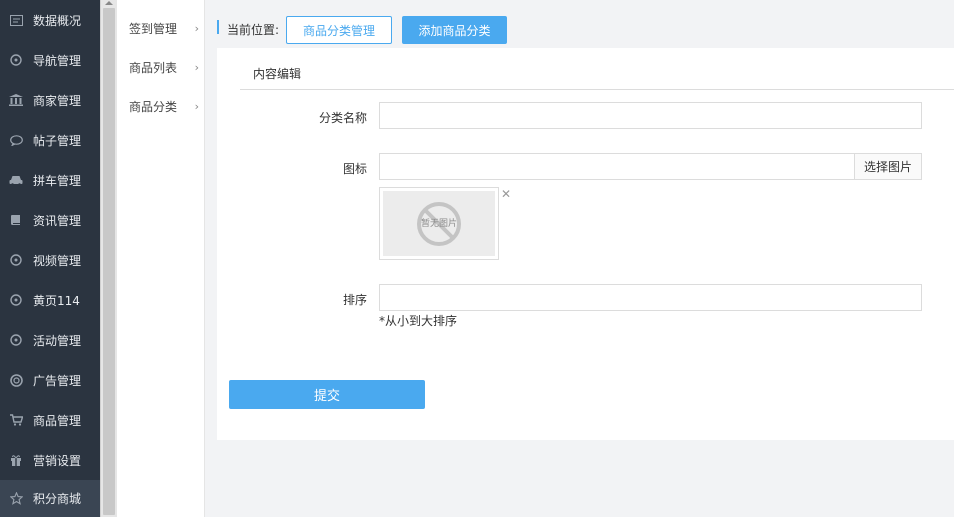  I want to click on sidebar-item-label: 帖子管理, so click(57, 140).